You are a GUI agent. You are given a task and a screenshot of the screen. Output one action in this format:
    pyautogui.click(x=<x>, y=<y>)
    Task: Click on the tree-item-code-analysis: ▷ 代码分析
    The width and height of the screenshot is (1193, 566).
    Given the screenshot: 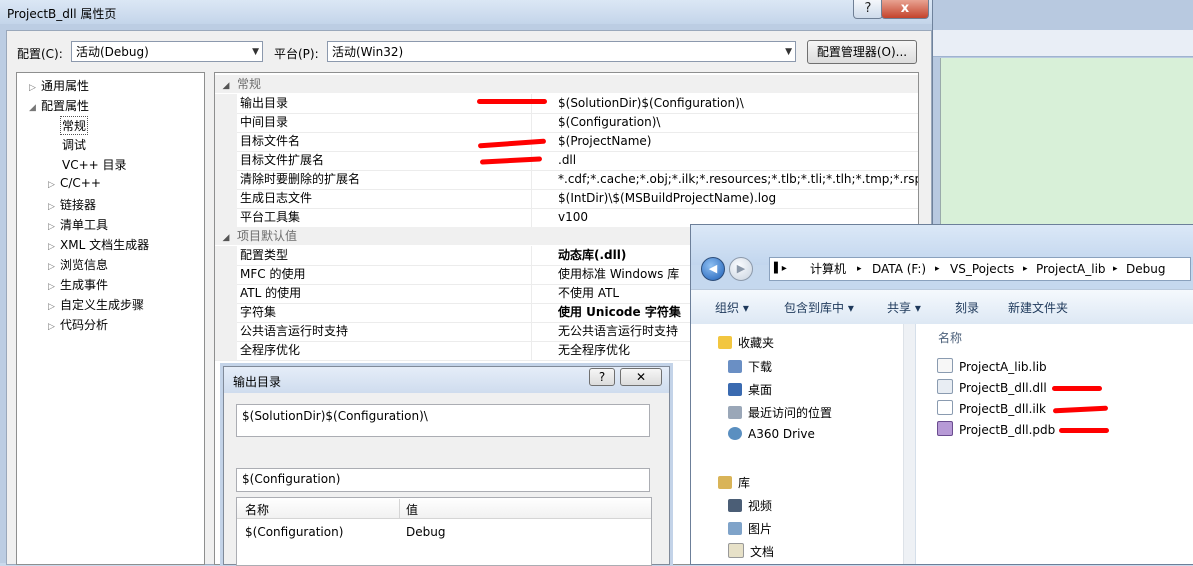 What is the action you would take?
    pyautogui.click(x=78, y=324)
    